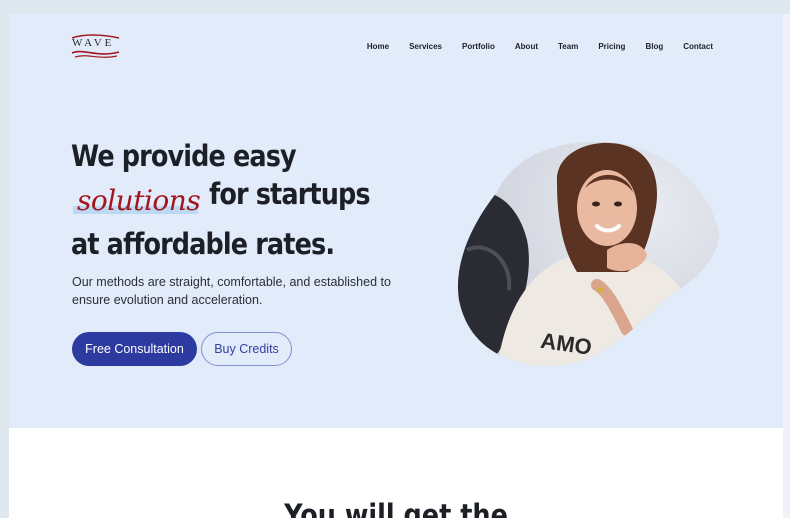 The width and height of the screenshot is (790, 518). Describe the element at coordinates (139, 200) in the screenshot. I see `highlight-text: solutions` at that location.